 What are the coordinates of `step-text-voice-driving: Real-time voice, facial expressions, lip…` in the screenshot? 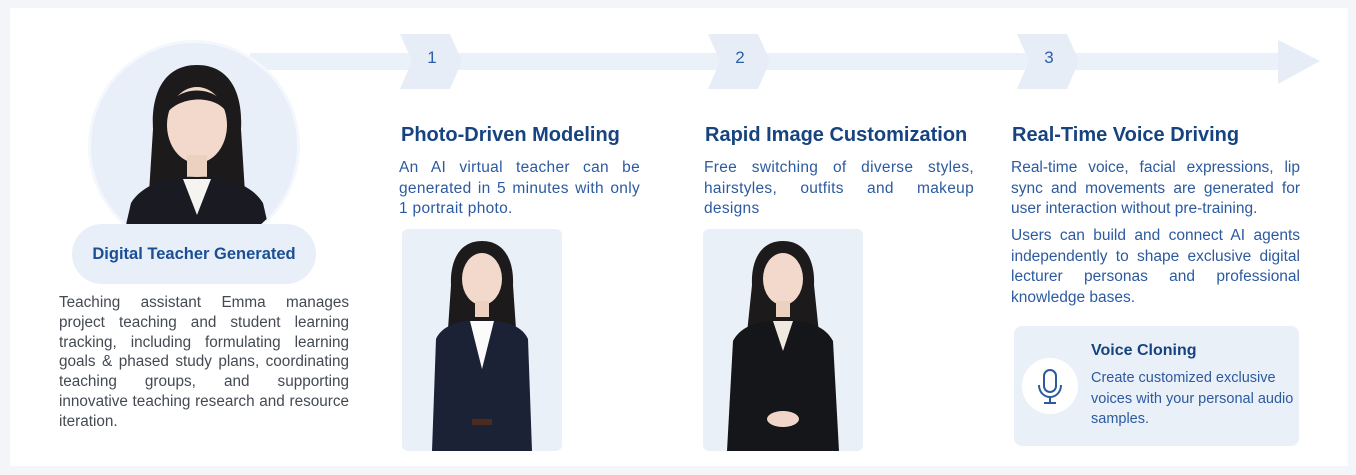 It's located at (1155, 188).